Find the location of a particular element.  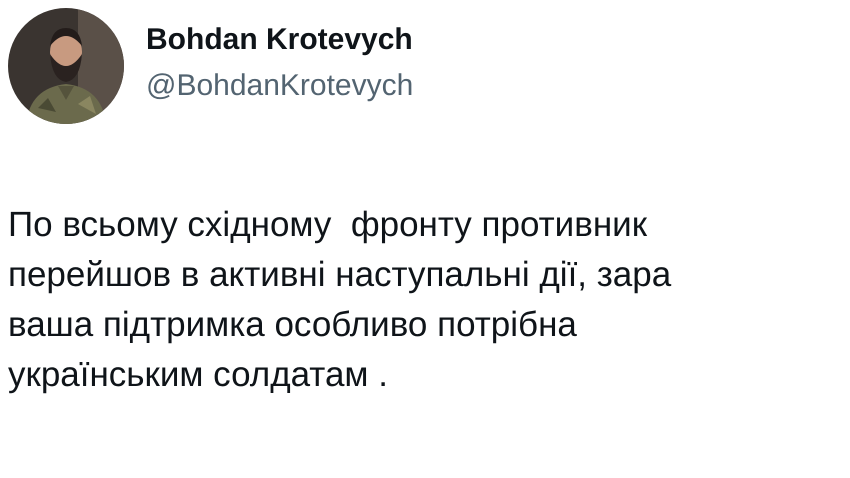

author-name: Bohdan Krotevych is located at coordinates (280, 40).